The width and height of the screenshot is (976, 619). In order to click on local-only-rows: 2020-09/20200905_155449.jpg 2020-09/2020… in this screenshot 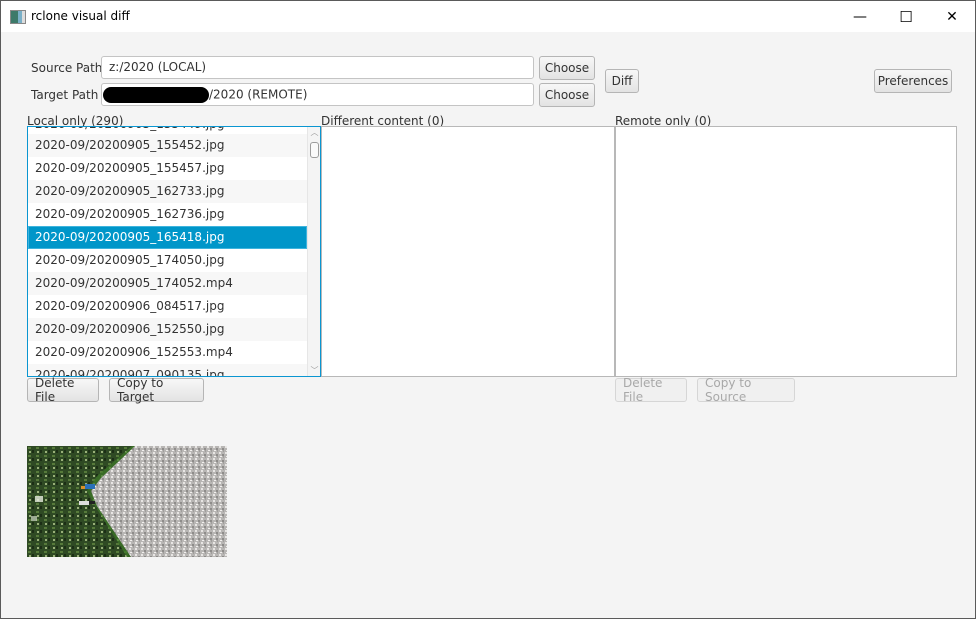, I will do `click(167, 251)`.